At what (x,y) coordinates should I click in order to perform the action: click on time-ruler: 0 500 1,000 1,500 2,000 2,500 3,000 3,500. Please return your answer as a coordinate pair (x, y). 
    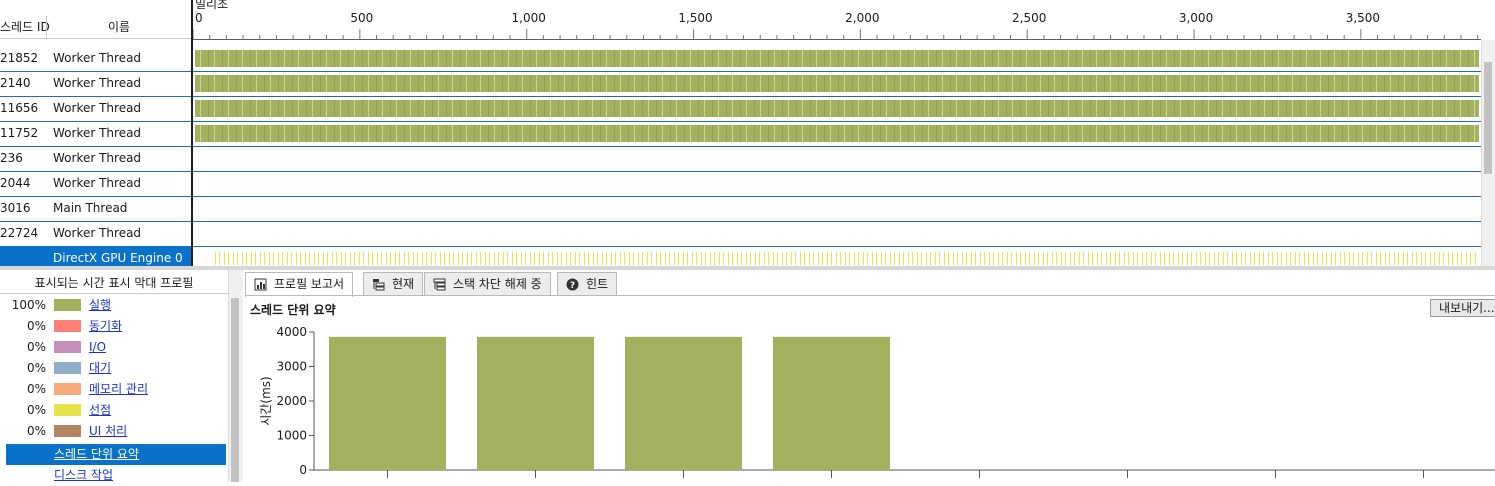
    Looking at the image, I should click on (837, 20).